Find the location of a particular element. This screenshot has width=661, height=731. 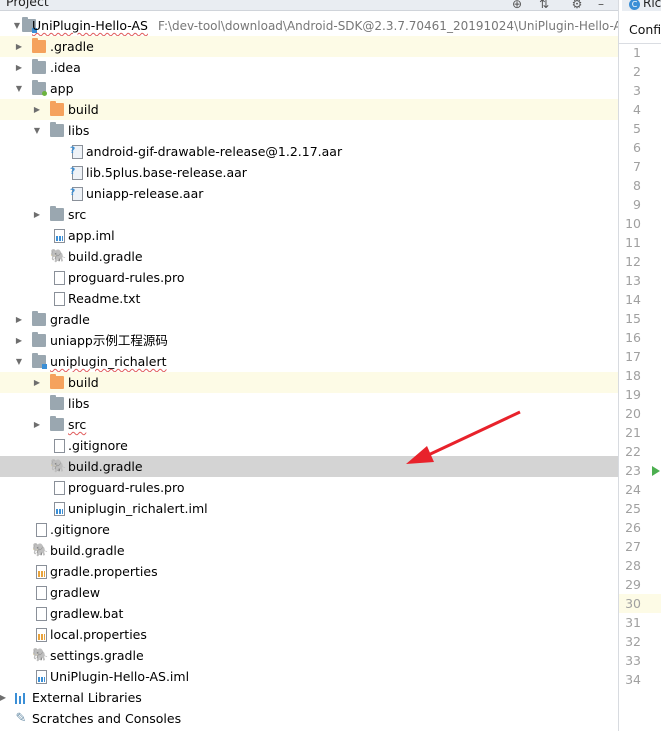

tree-row-gradle-folder: ▶ gradle is located at coordinates (309, 319).